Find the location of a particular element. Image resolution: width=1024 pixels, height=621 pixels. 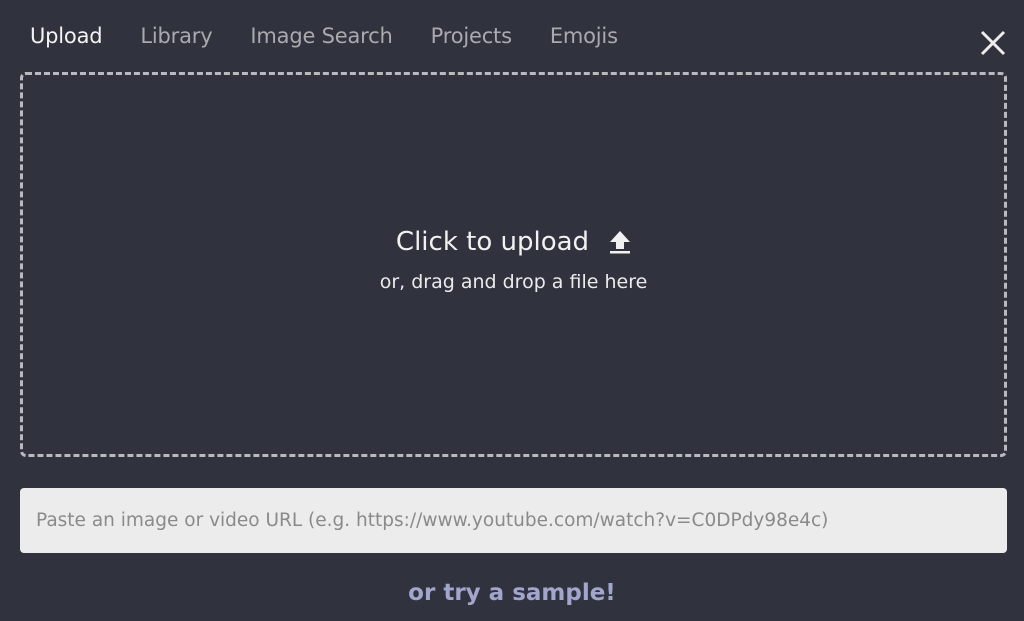

tab-upload: Upload is located at coordinates (66, 36).